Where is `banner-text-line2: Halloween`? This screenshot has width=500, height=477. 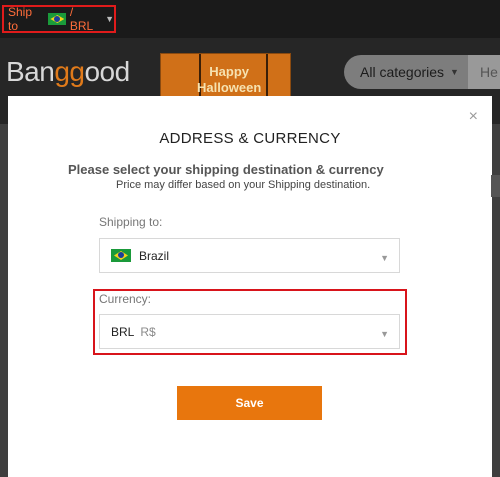
banner-text-line2: Halloween is located at coordinates (229, 87).